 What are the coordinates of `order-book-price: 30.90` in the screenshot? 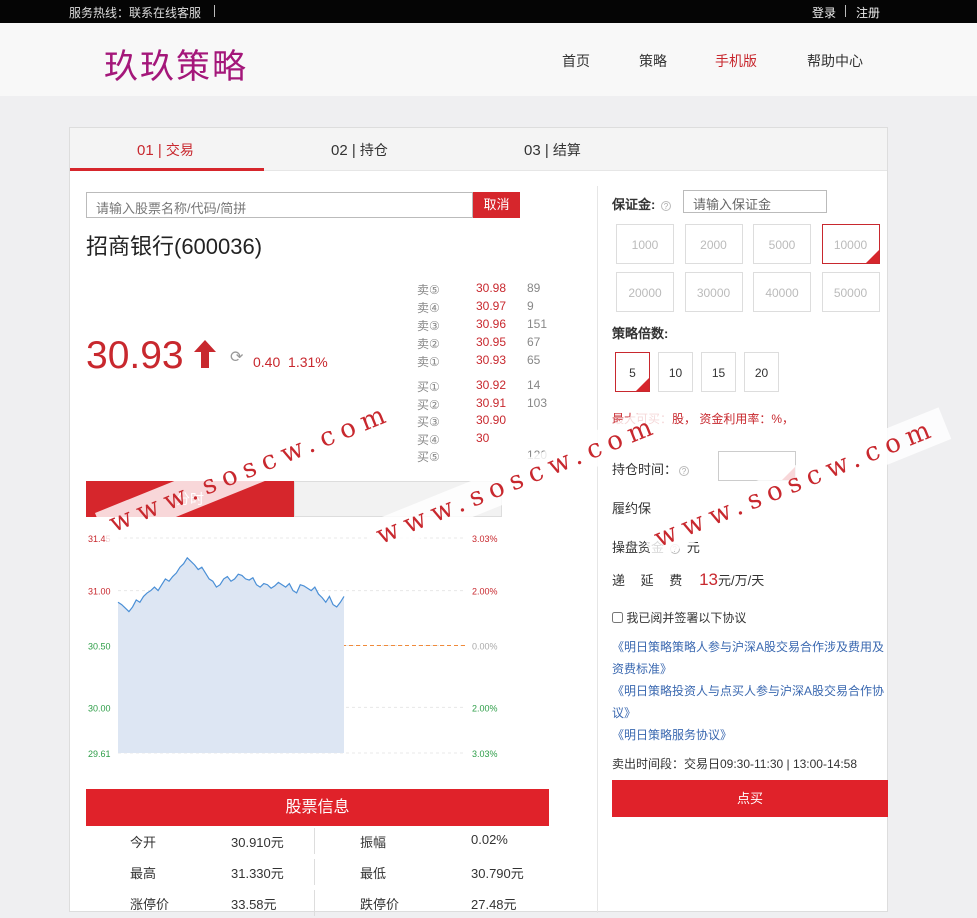 It's located at (491, 420).